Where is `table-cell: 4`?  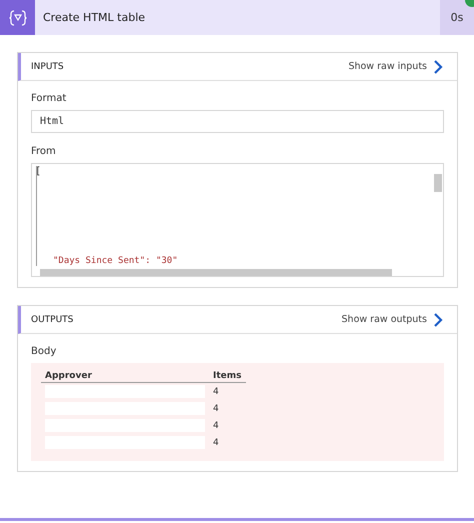
table-cell: 4 is located at coordinates (227, 391).